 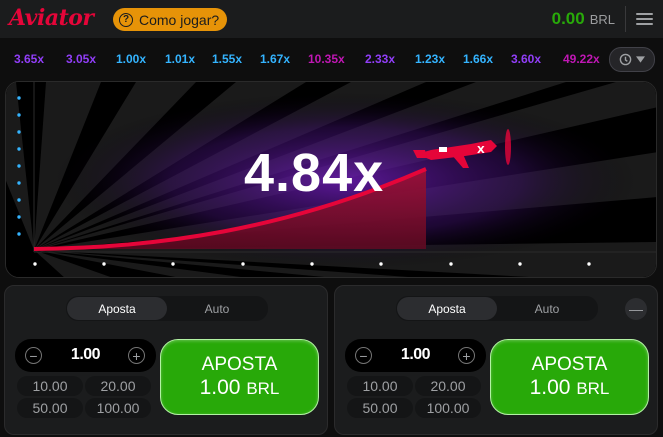 I want to click on menu-icon, so click(x=644, y=19).